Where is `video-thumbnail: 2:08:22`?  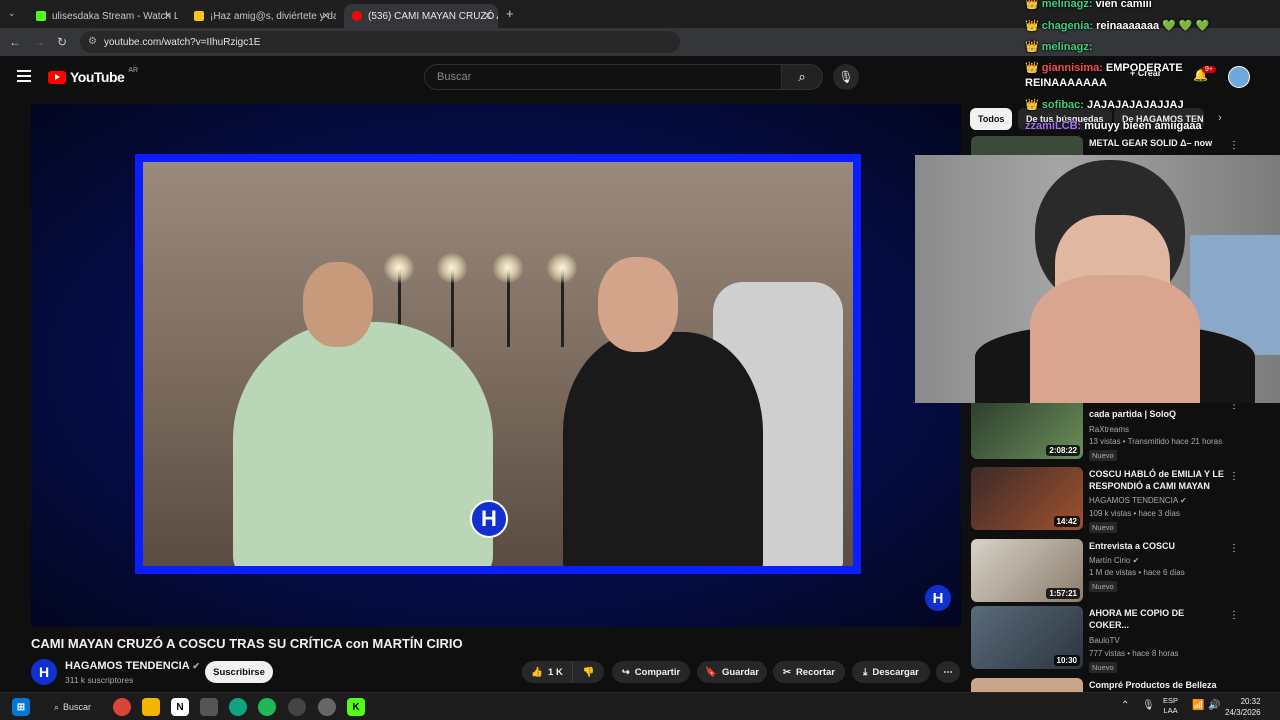 video-thumbnail: 2:08:22 is located at coordinates (1027, 427).